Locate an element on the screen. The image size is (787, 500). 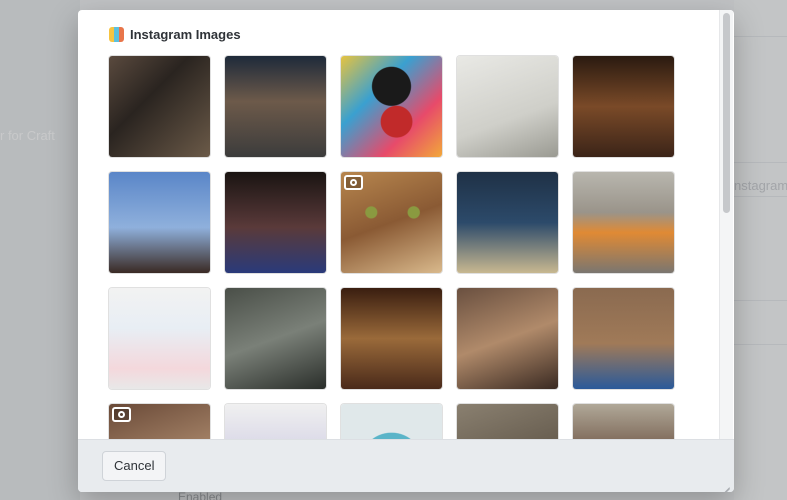
modal-title: Instagram Images is located at coordinates (175, 34).